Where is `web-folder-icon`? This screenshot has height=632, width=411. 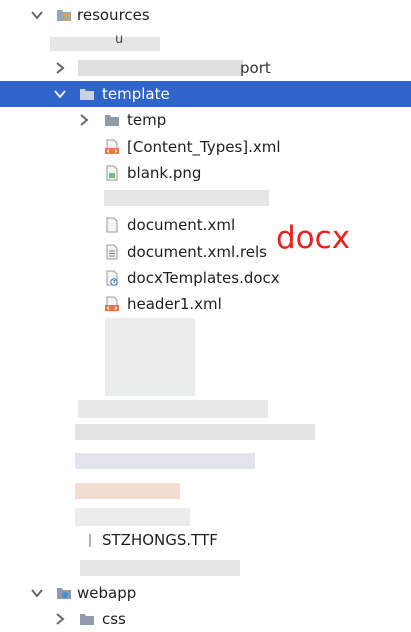
web-folder-icon is located at coordinates (64, 593).